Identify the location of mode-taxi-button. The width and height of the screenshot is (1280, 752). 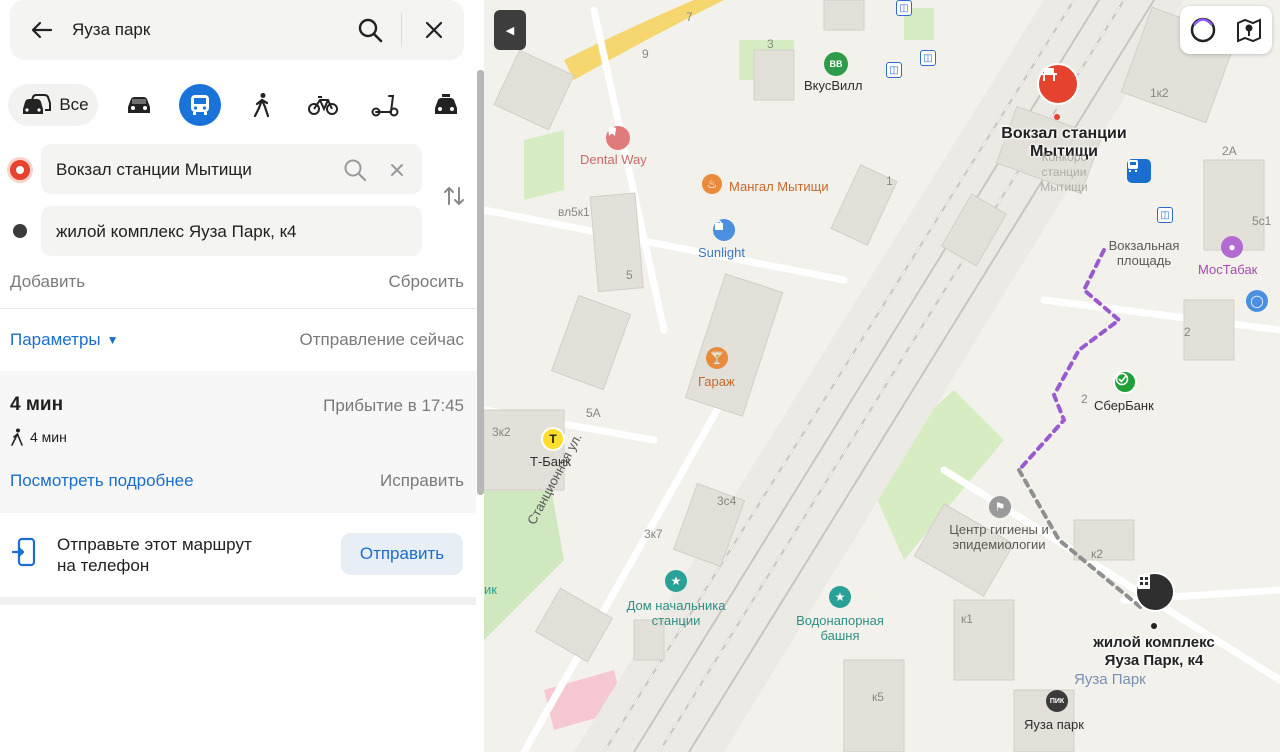
(446, 105).